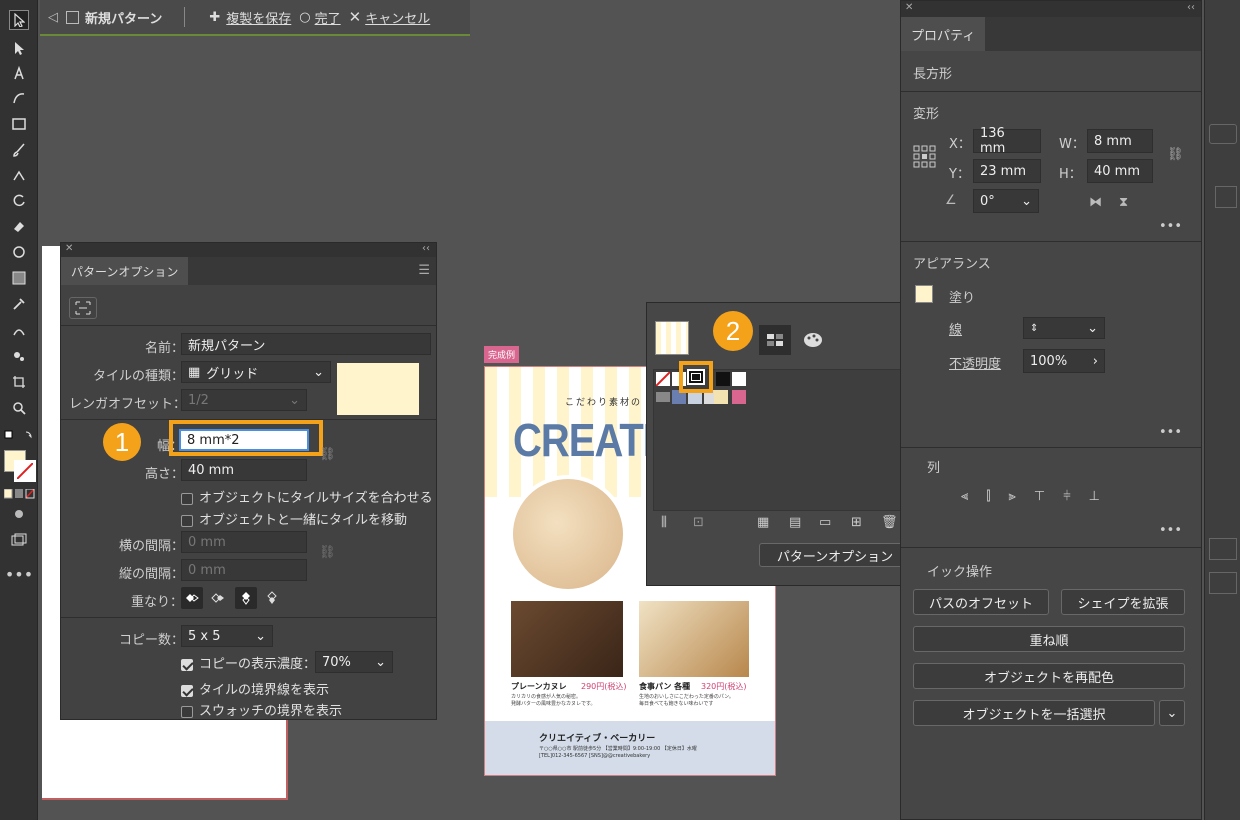  What do you see at coordinates (1006, 201) in the screenshot?
I see `angle-field: 0° ⌄` at bounding box center [1006, 201].